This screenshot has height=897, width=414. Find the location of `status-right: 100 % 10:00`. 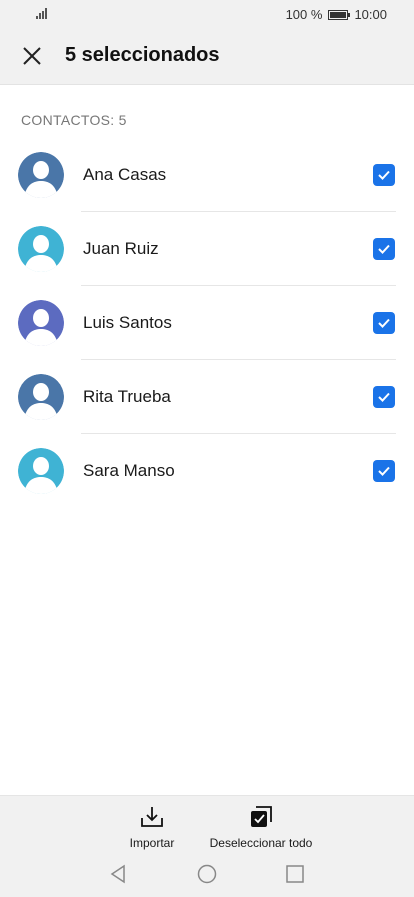

status-right: 100 % 10:00 is located at coordinates (336, 14).